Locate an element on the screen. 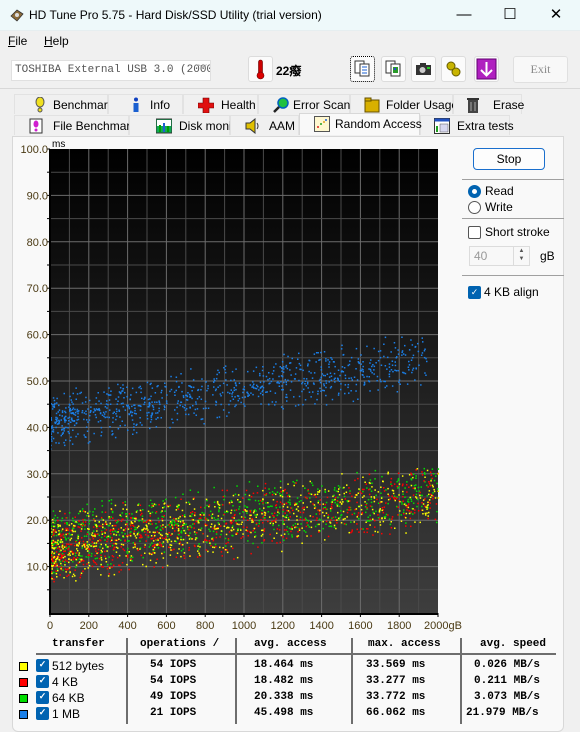 Image resolution: width=580 pixels, height=732 pixels. spin-down-icon: ▼ is located at coordinates (522, 259).